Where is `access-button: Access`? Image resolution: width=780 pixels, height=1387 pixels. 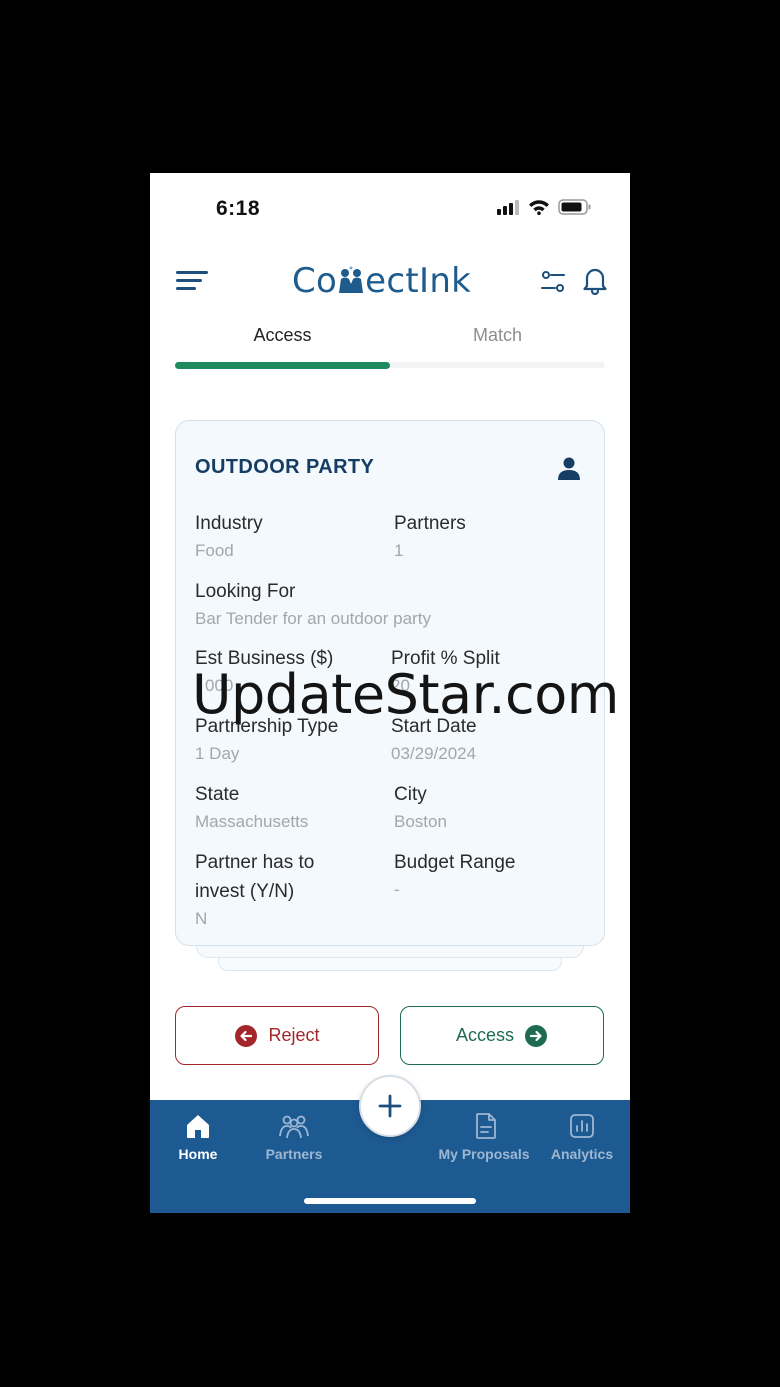
access-button: Access is located at coordinates (502, 1035).